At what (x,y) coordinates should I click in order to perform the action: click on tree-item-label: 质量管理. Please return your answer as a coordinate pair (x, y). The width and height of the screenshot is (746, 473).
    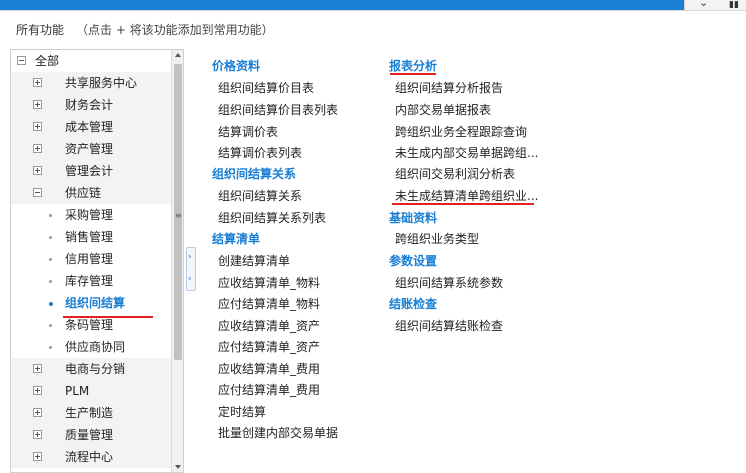
    Looking at the image, I should click on (89, 435).